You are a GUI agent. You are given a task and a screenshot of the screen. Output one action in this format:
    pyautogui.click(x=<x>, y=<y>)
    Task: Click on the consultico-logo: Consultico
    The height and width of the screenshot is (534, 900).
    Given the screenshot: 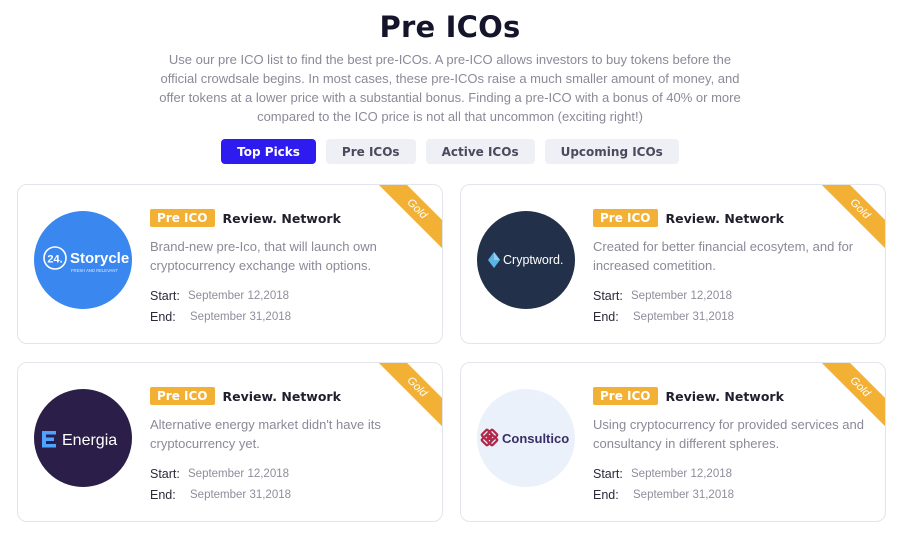 What is the action you would take?
    pyautogui.click(x=526, y=438)
    